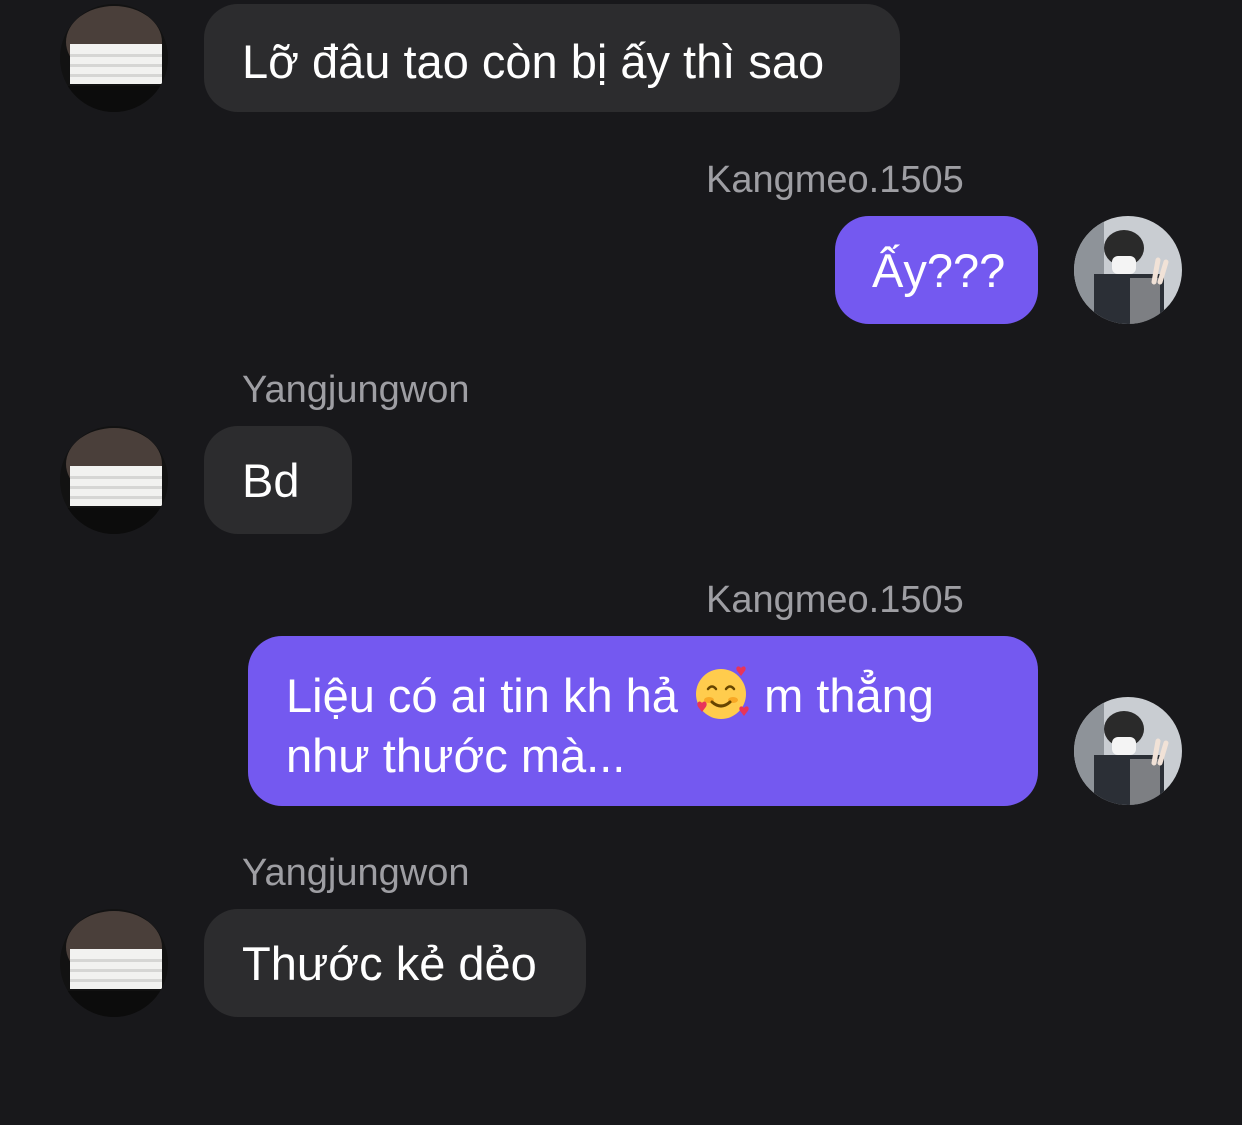 Image resolution: width=1242 pixels, height=1125 pixels. I want to click on message-text: Thước kẻ dẻo, so click(389, 963).